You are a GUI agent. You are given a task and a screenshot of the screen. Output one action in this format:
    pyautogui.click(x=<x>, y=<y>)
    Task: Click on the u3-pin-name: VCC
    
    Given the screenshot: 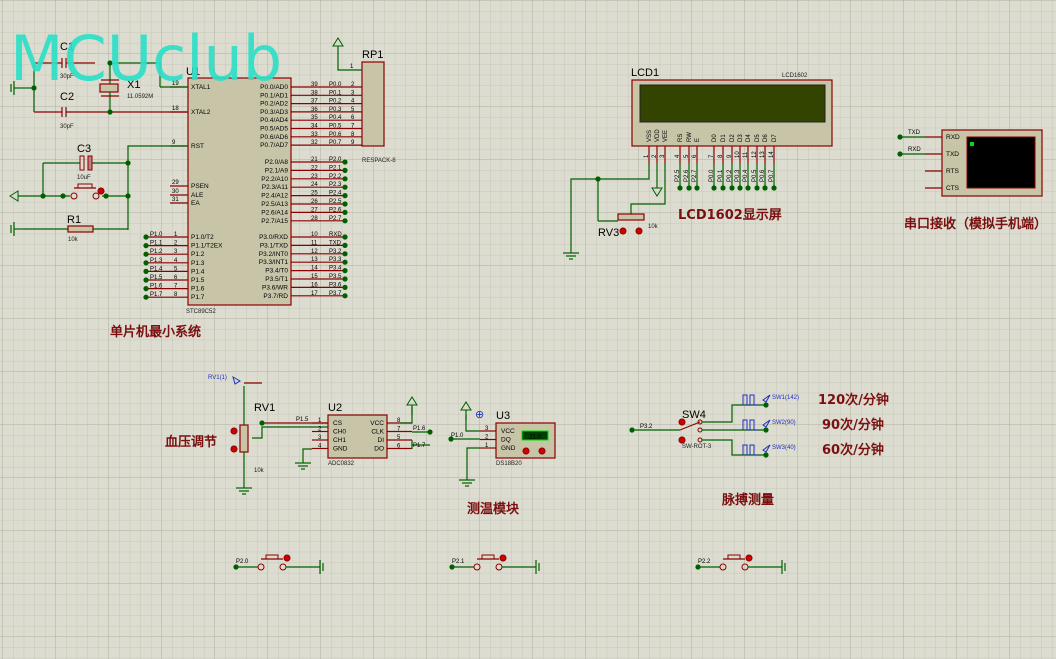 What is the action you would take?
    pyautogui.click(x=508, y=431)
    